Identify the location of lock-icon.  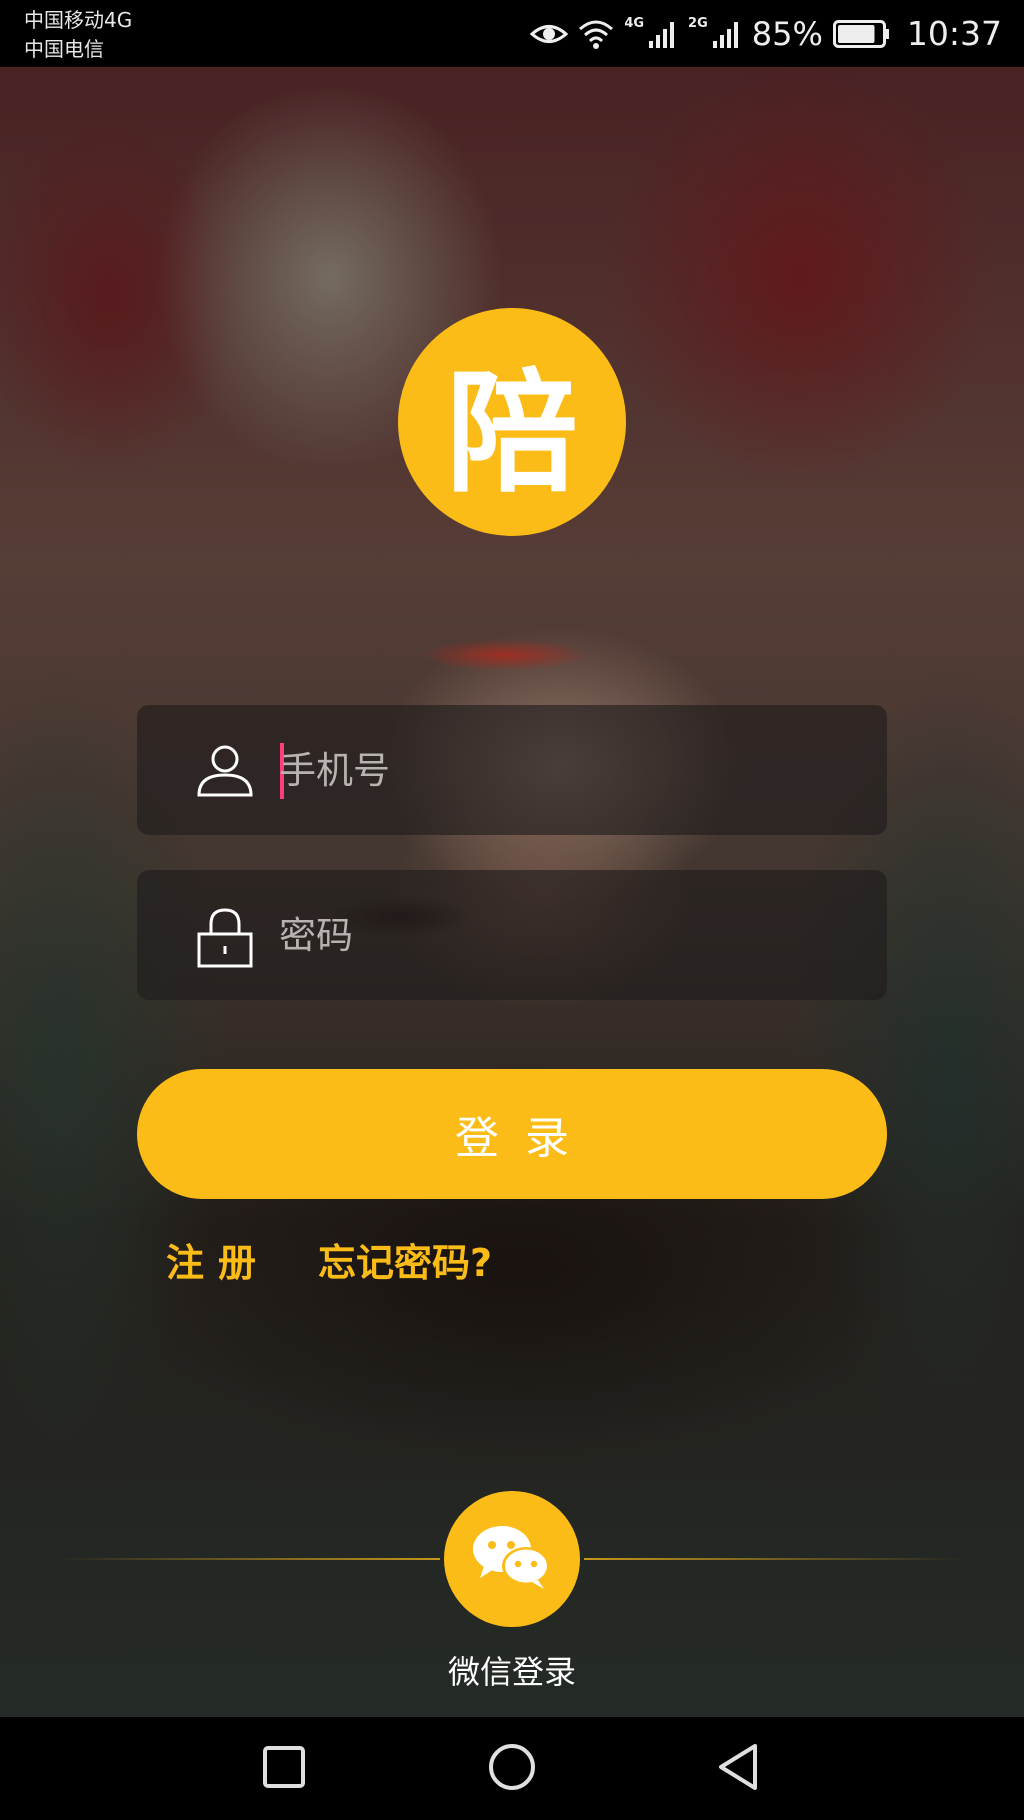
(225, 936).